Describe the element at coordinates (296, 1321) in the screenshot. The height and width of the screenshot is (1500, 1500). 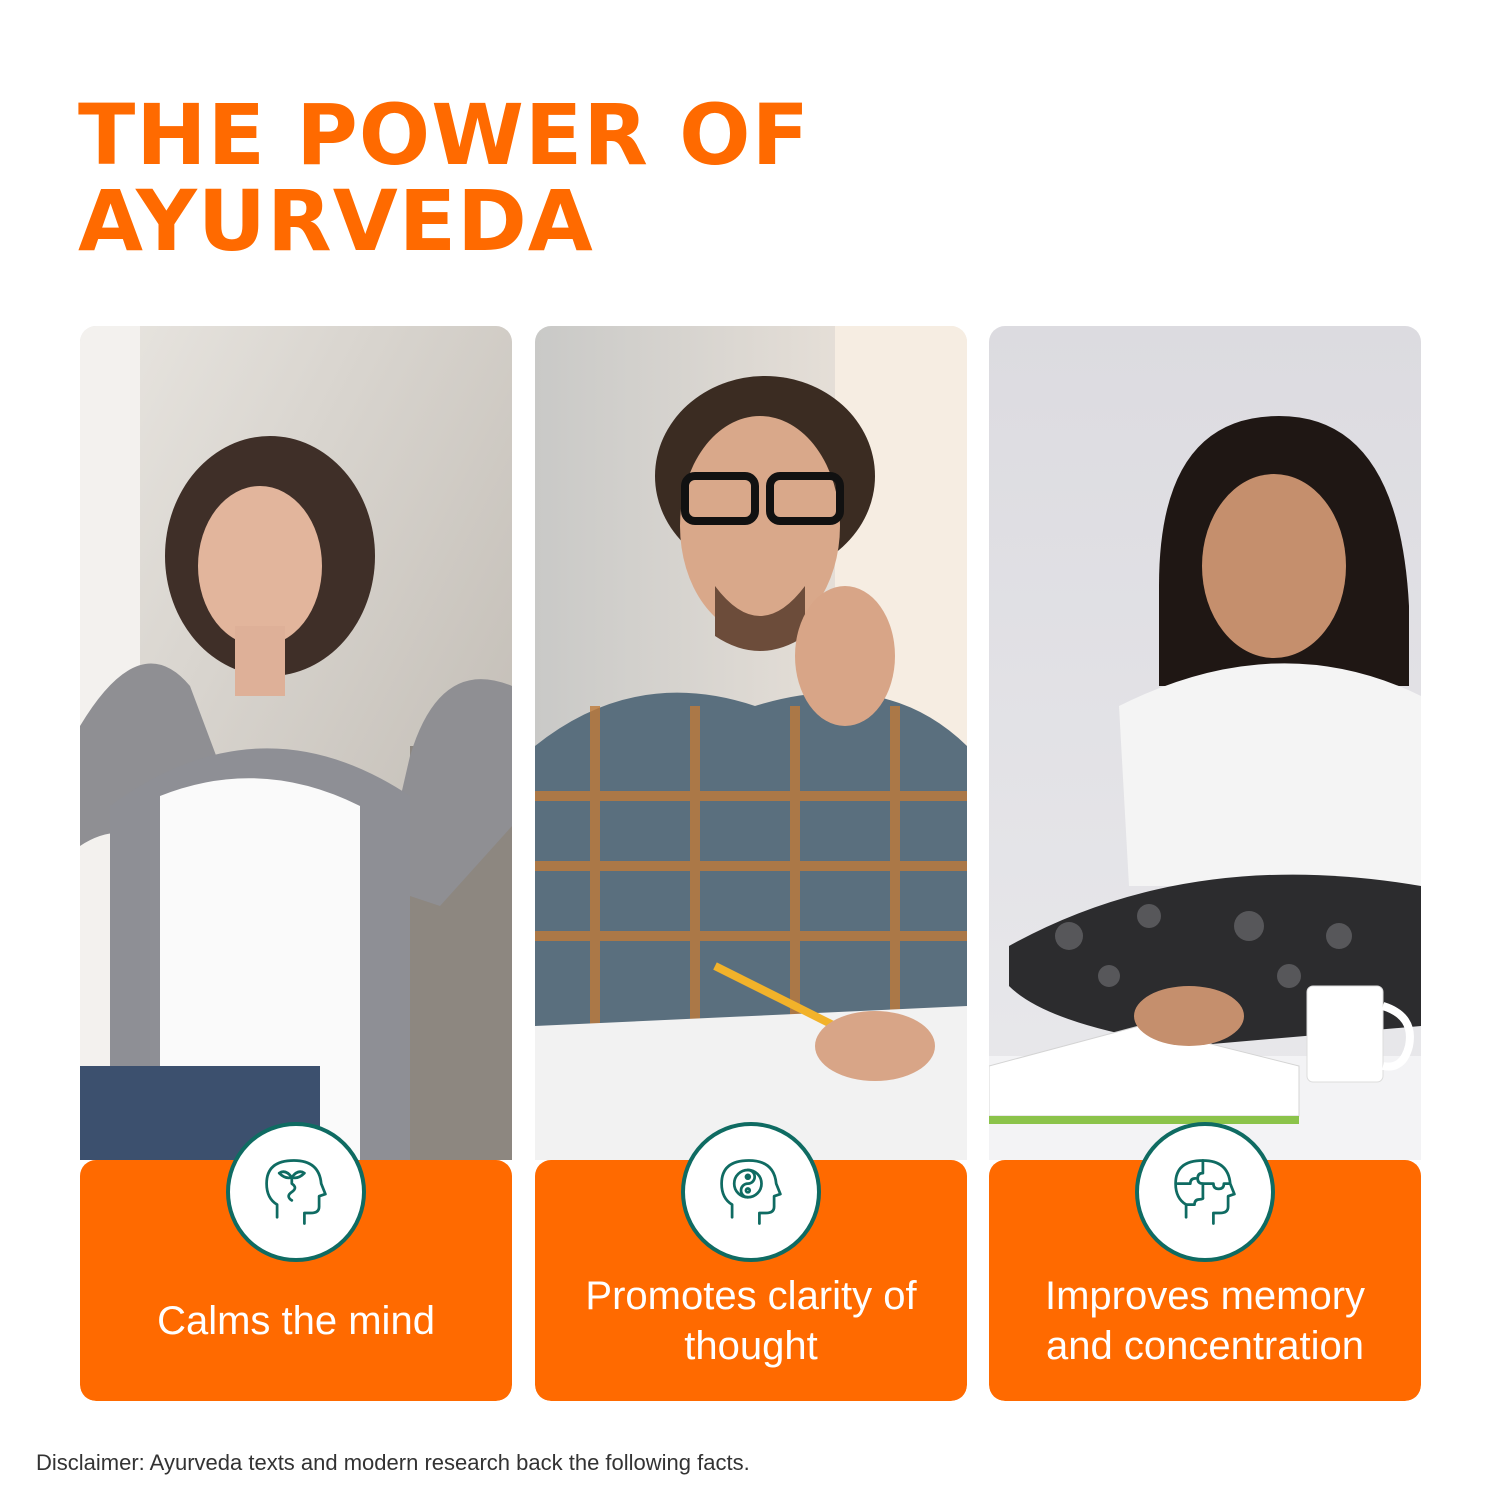
I see `benefit-caption: Calms the mind` at that location.